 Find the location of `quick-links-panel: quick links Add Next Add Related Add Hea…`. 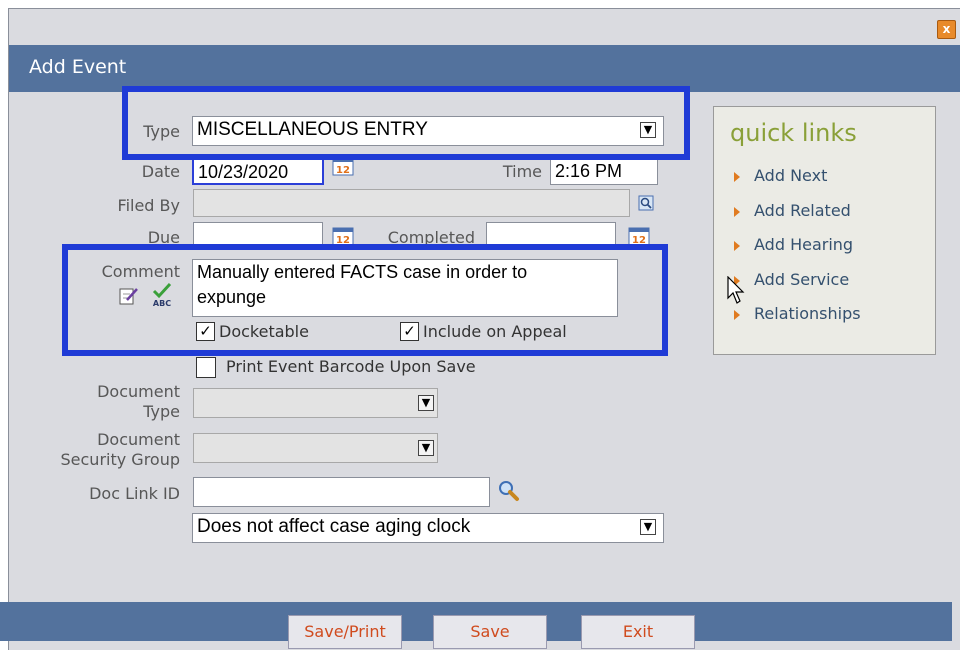

quick-links-panel: quick links Add Next Add Related Add Hea… is located at coordinates (824, 230).